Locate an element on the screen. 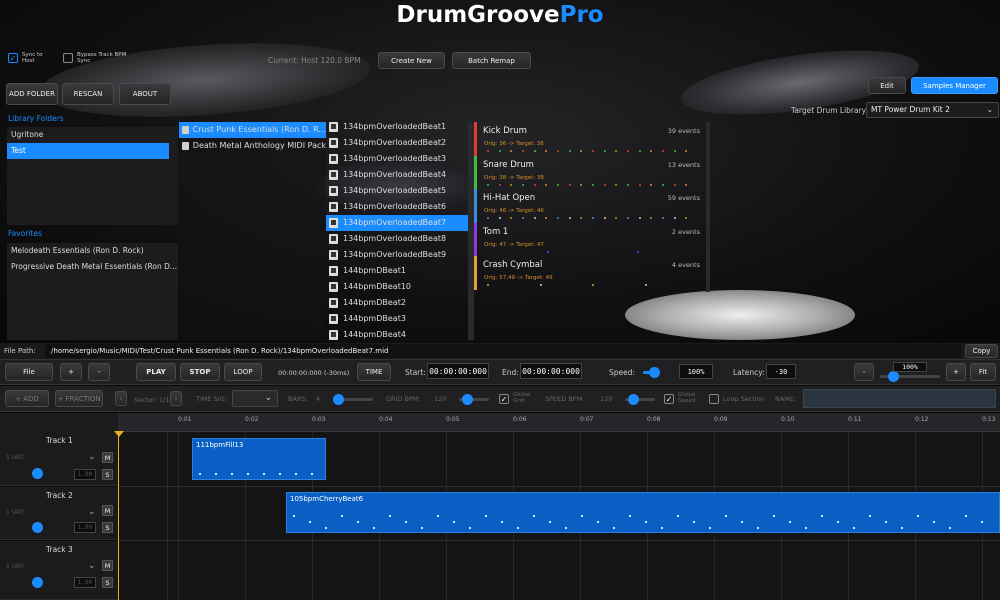 The image size is (1000, 600). bars-slider-knob is located at coordinates (338, 399).